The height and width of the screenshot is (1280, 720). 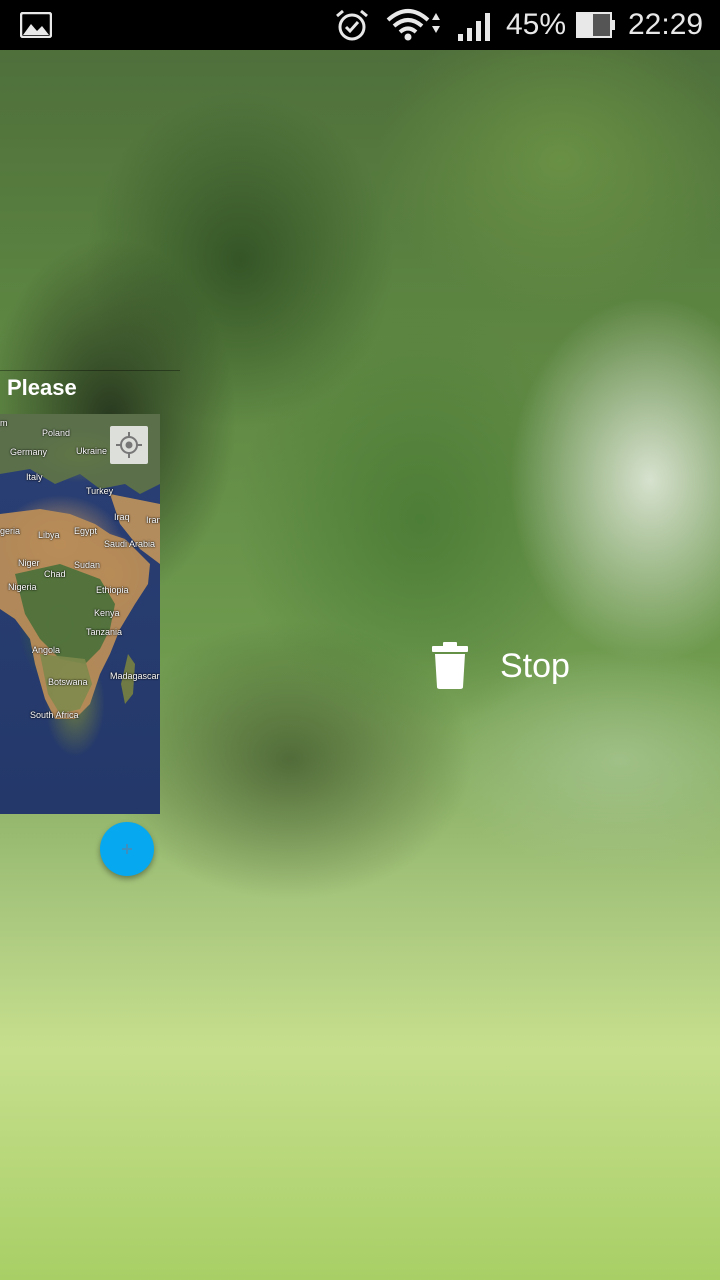 I want to click on stop-label: Stop, so click(x=535, y=666).